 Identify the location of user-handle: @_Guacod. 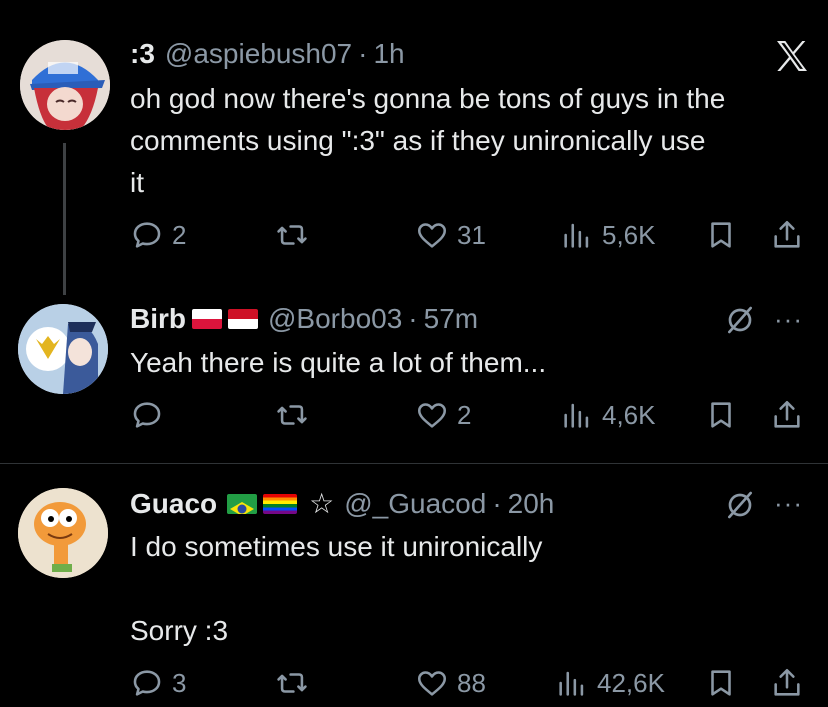
(415, 504).